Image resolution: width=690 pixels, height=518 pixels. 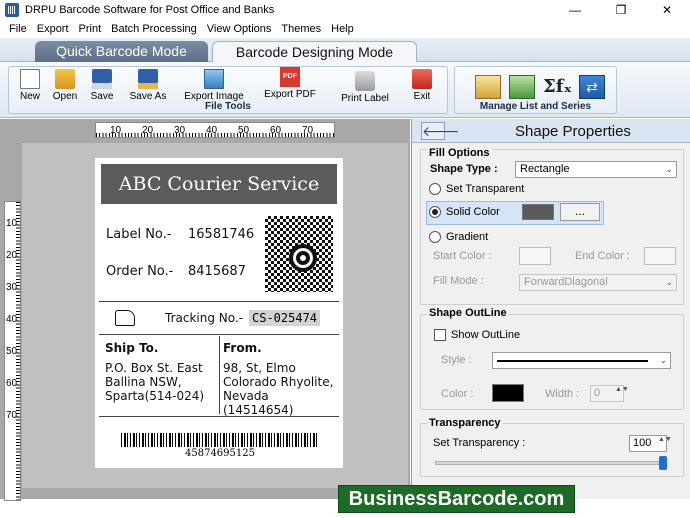 What do you see at coordinates (468, 313) in the screenshot?
I see `shape-outline-heading: Shape OutLine` at bounding box center [468, 313].